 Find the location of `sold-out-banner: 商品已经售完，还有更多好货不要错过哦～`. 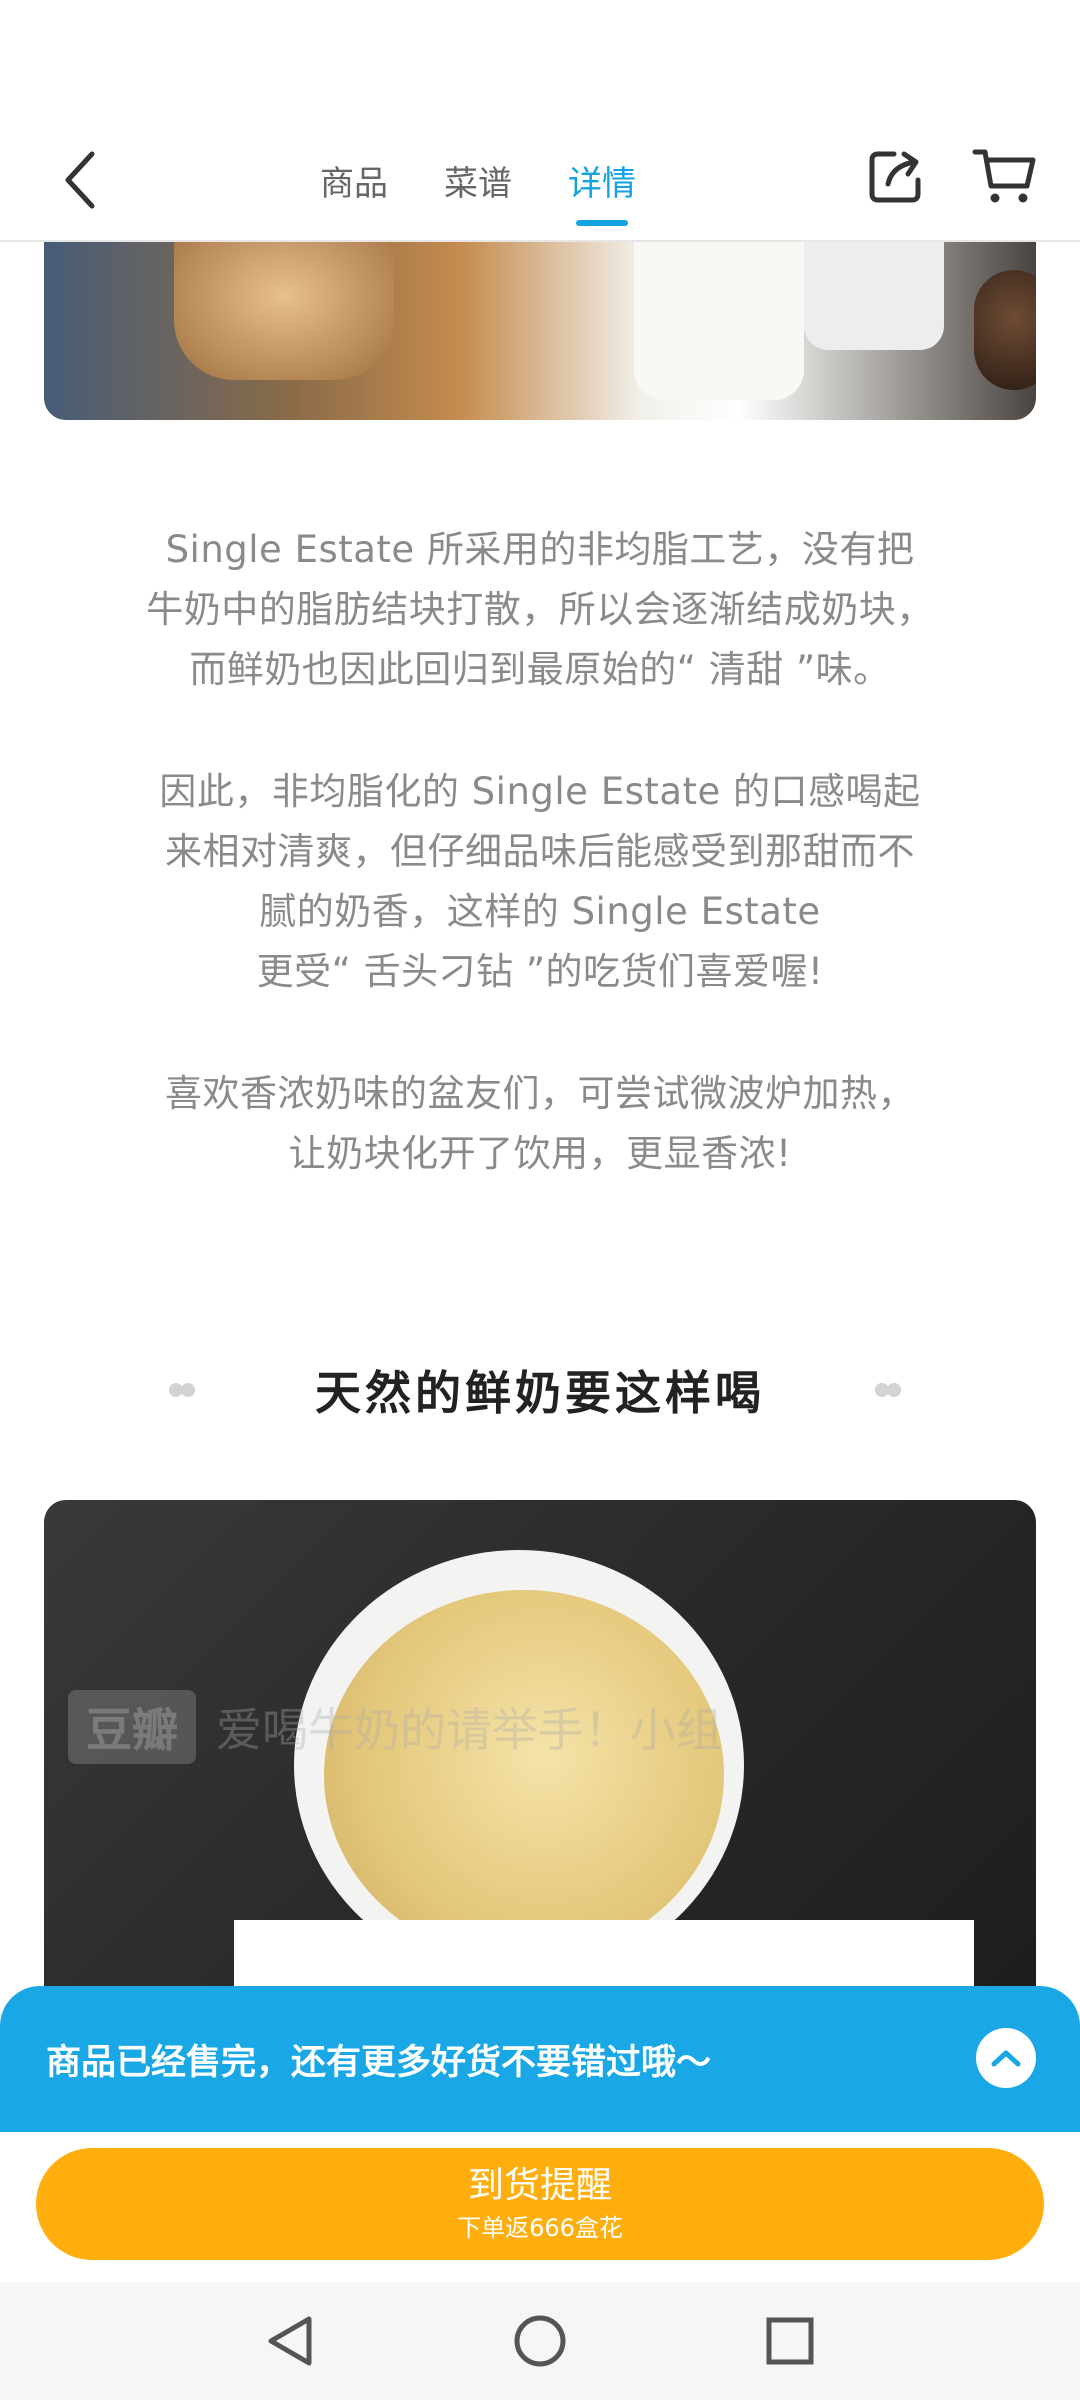

sold-out-banner: 商品已经售完，还有更多好货不要错过哦～ is located at coordinates (540, 2059).